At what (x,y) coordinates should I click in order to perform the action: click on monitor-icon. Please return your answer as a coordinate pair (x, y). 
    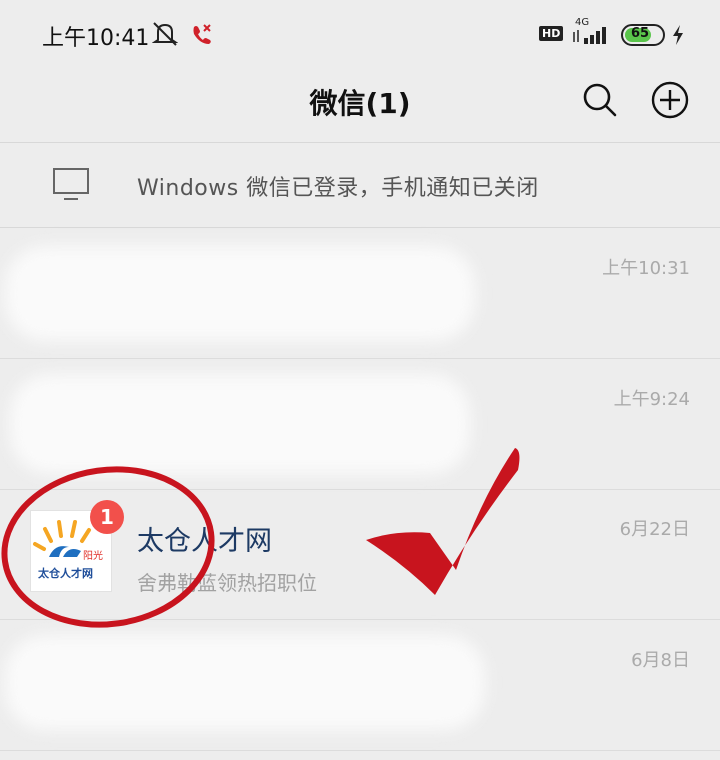
    Looking at the image, I should click on (71, 184).